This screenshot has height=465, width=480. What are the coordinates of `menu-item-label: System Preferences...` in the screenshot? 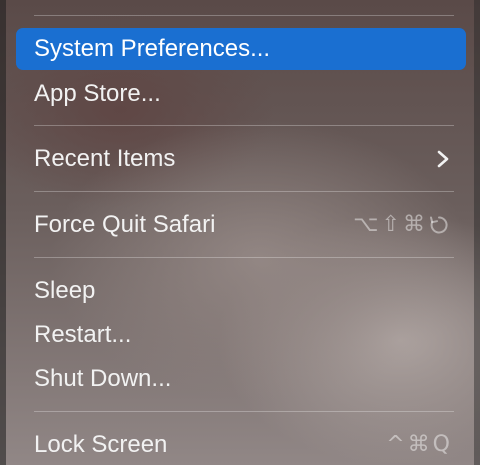 It's located at (152, 48).